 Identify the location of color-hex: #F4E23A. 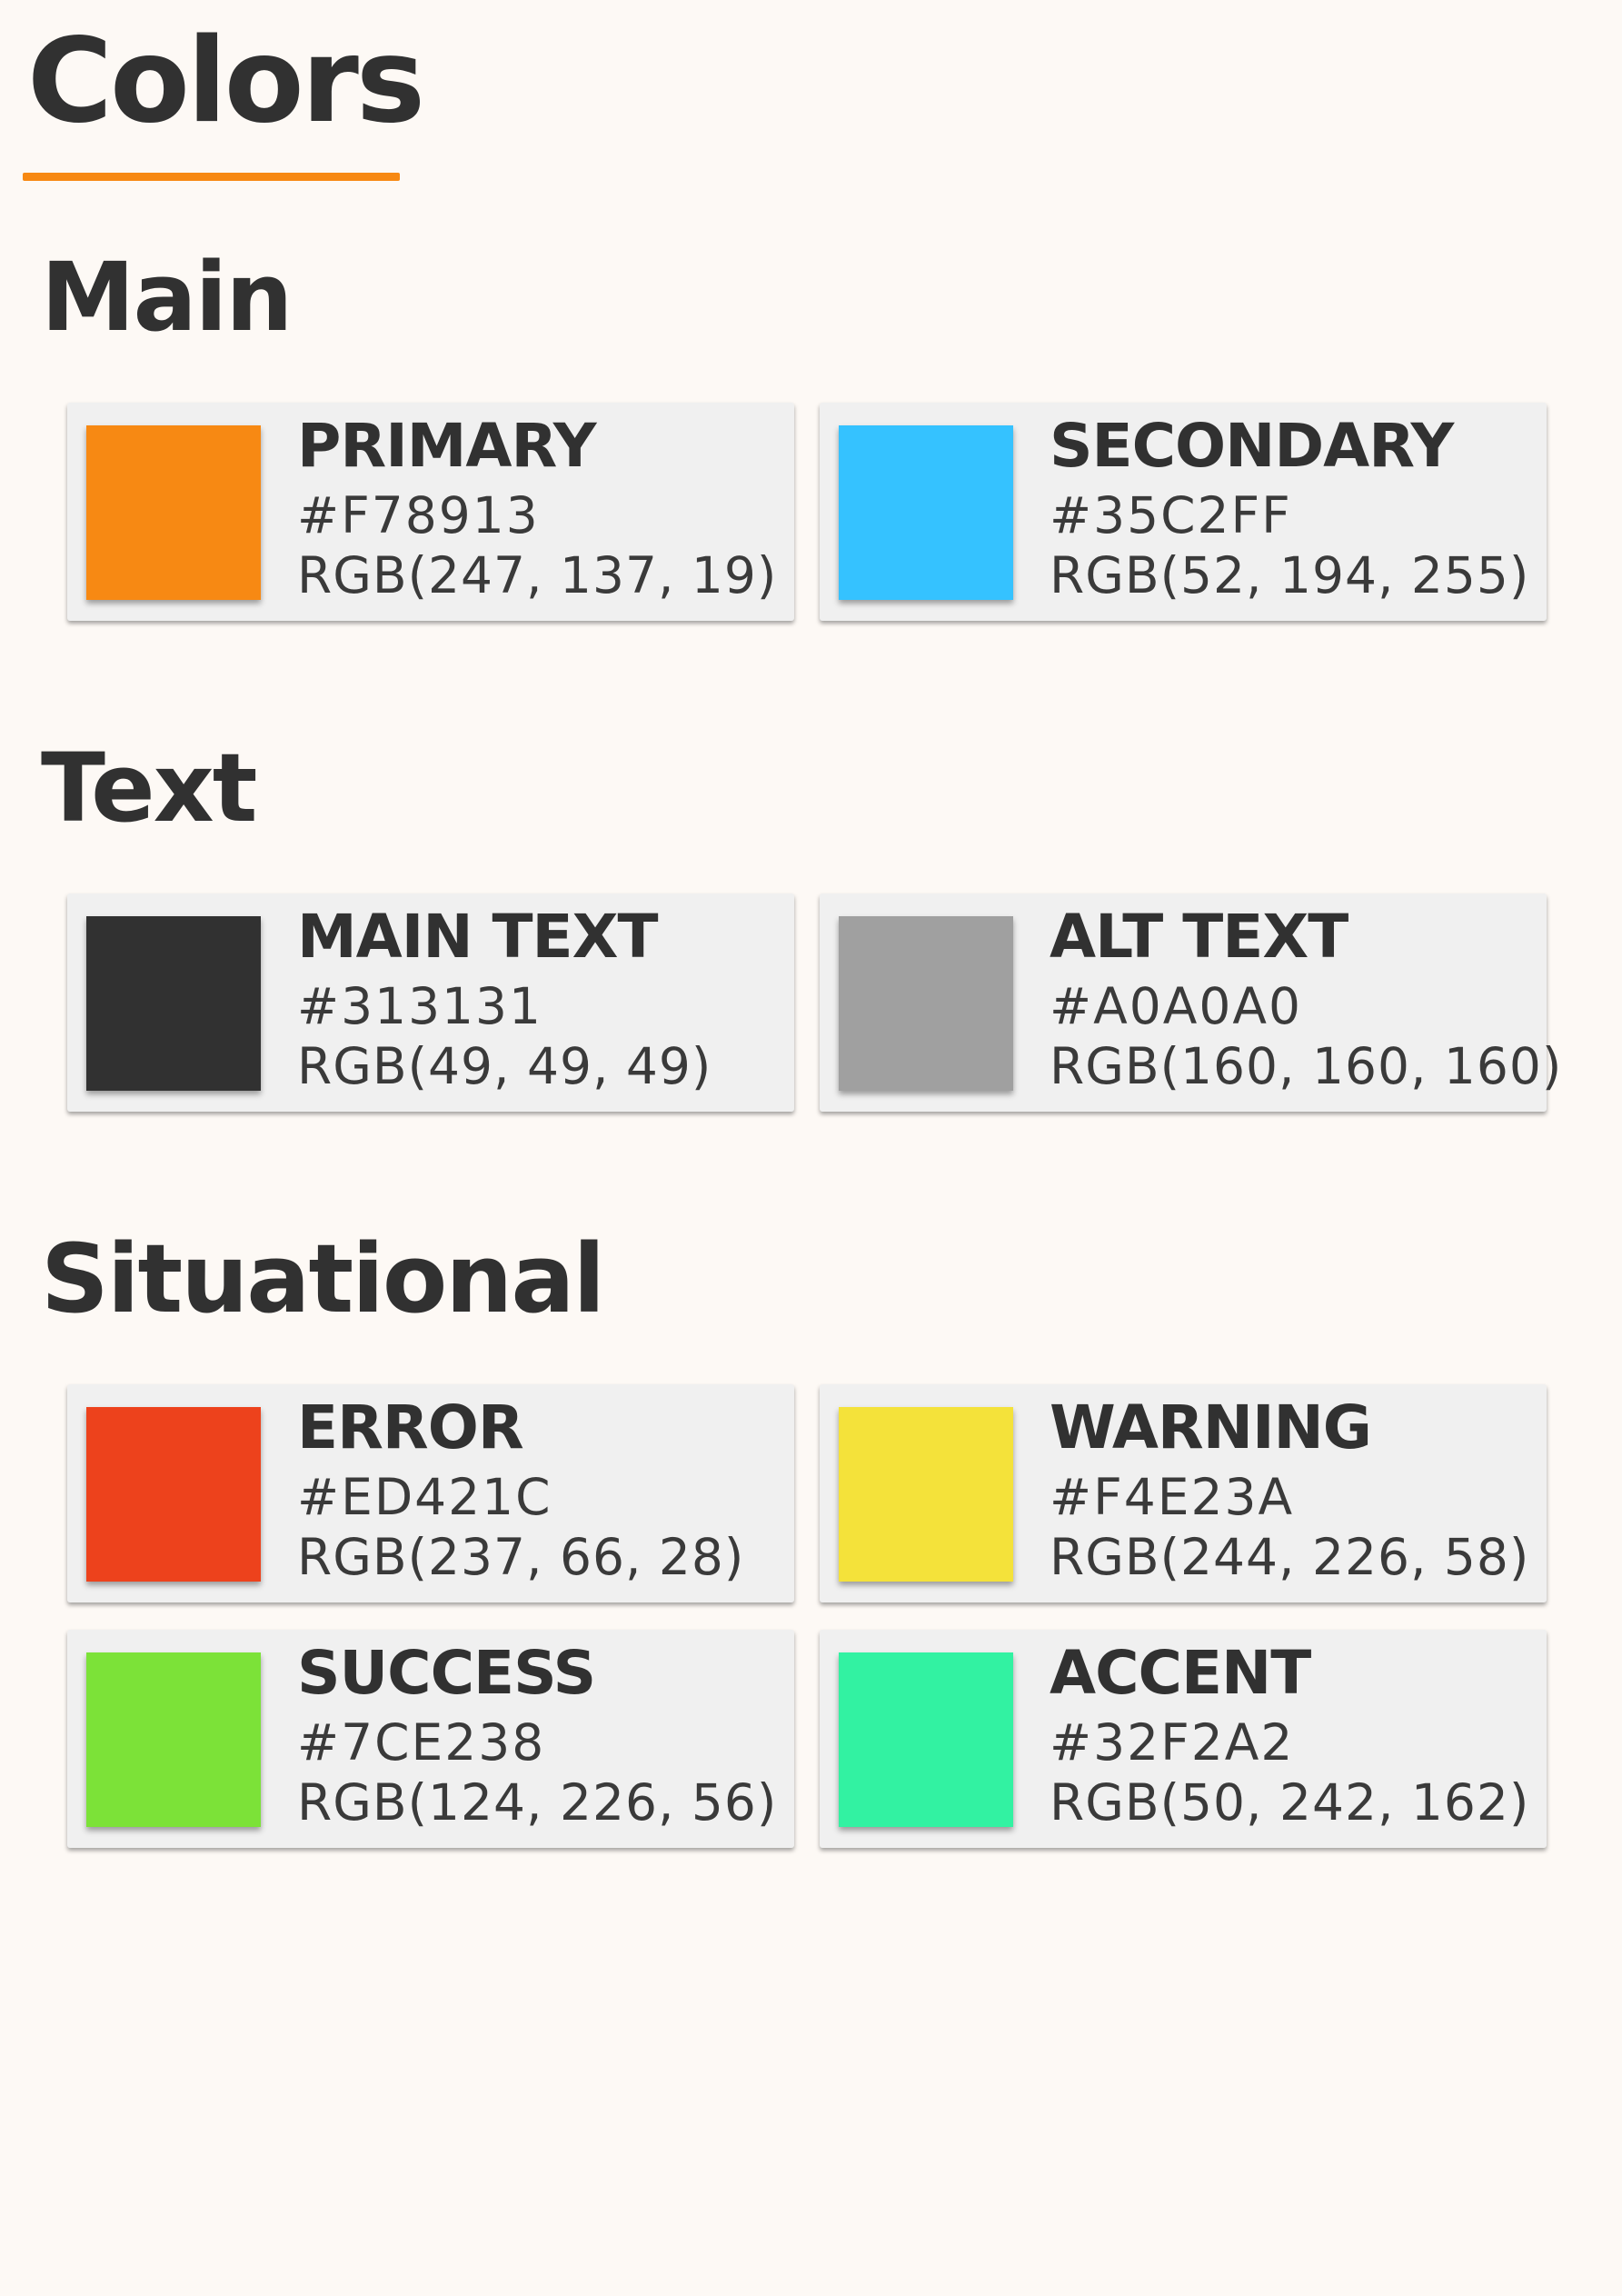
(1172, 1497).